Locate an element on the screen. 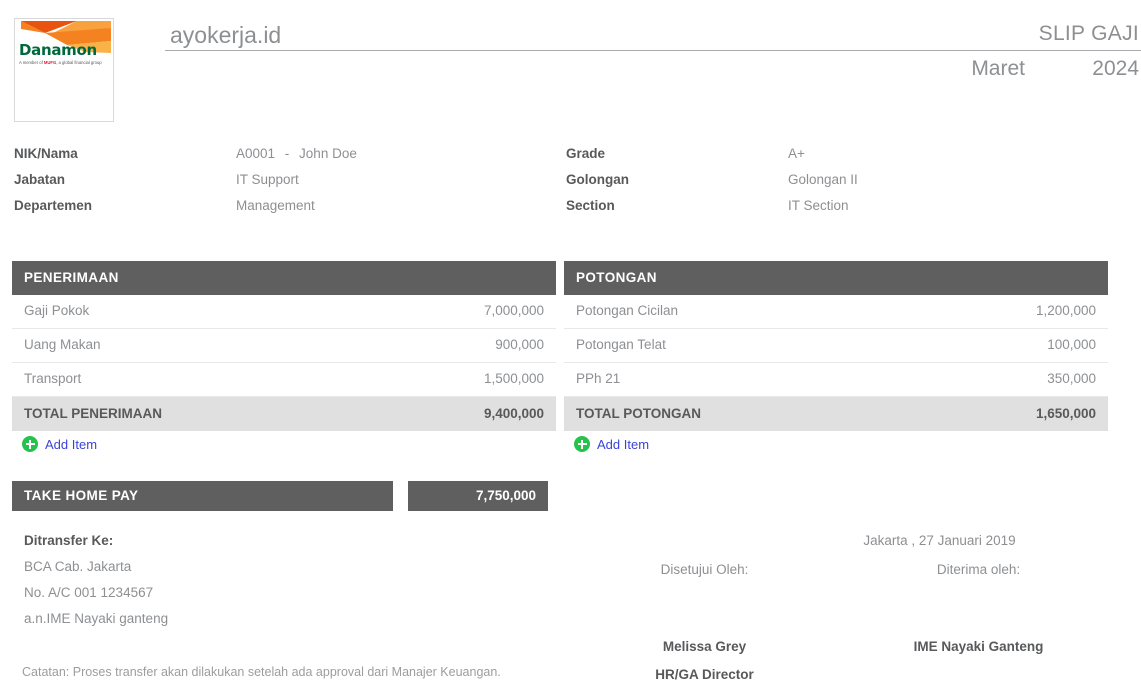  take-home-pay-amount: 7,750,000 is located at coordinates (478, 496).